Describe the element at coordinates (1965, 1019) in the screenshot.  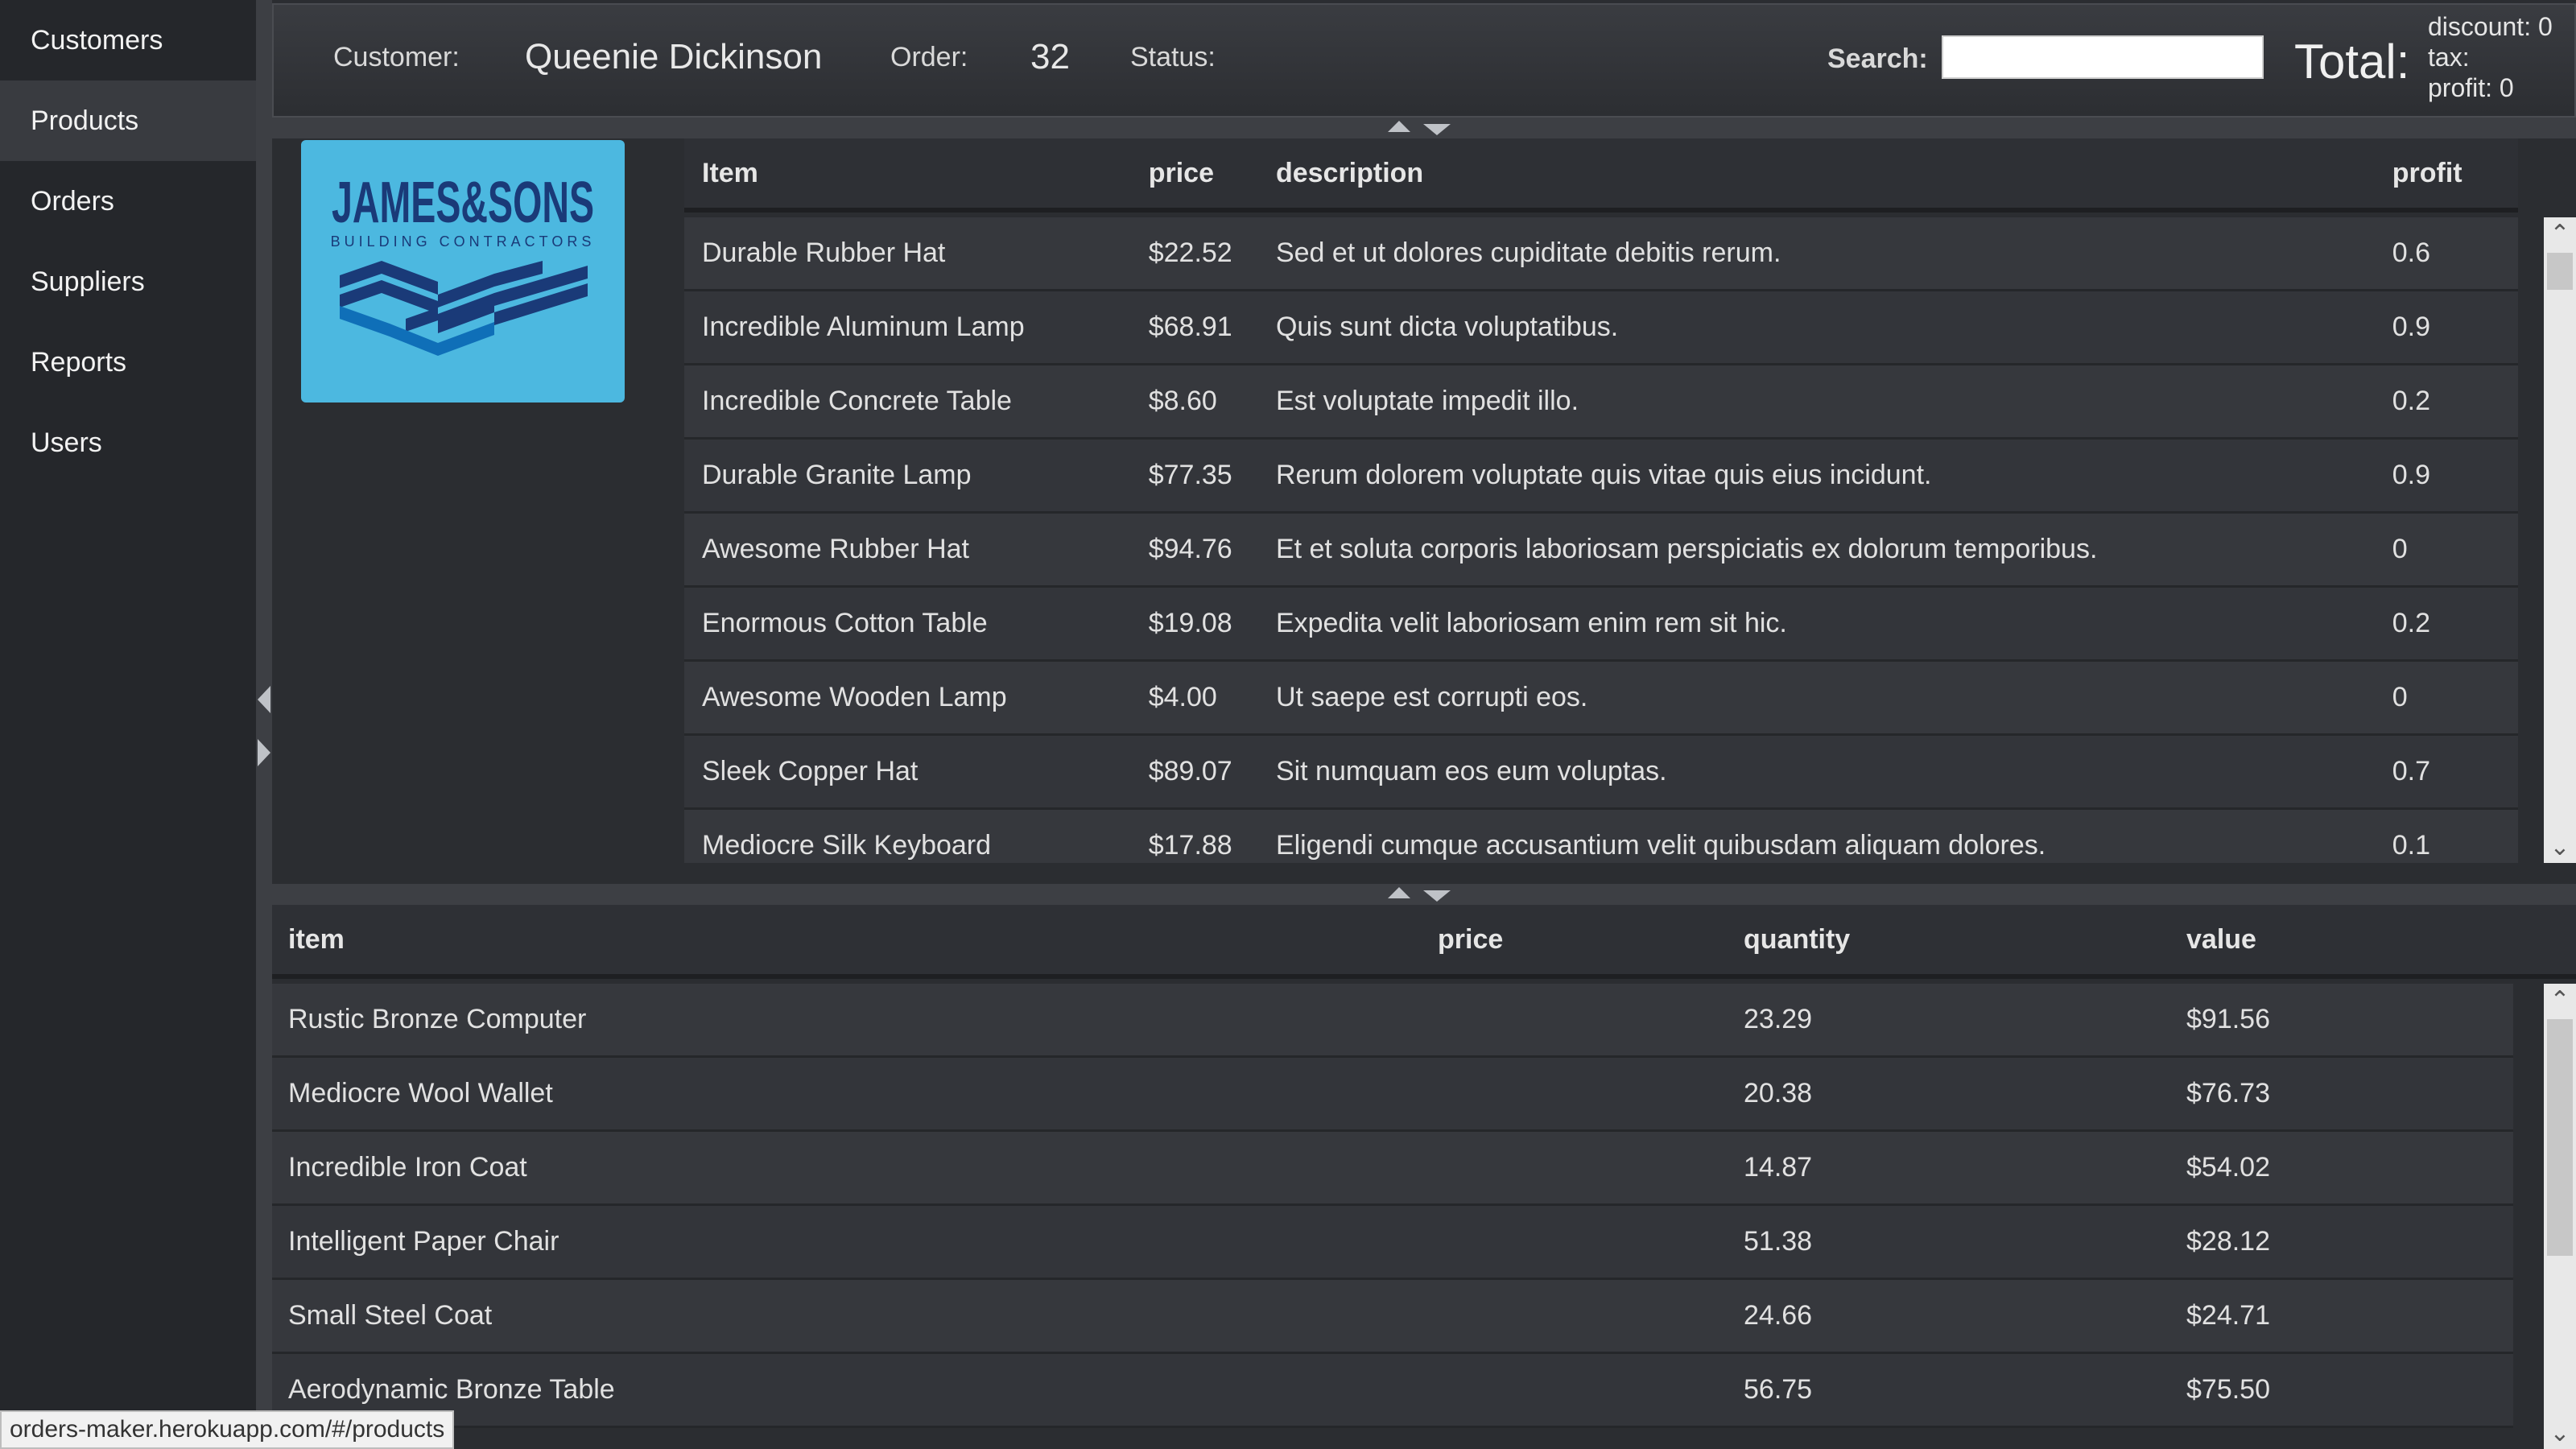
I see `cell-quantity: 23.29` at that location.